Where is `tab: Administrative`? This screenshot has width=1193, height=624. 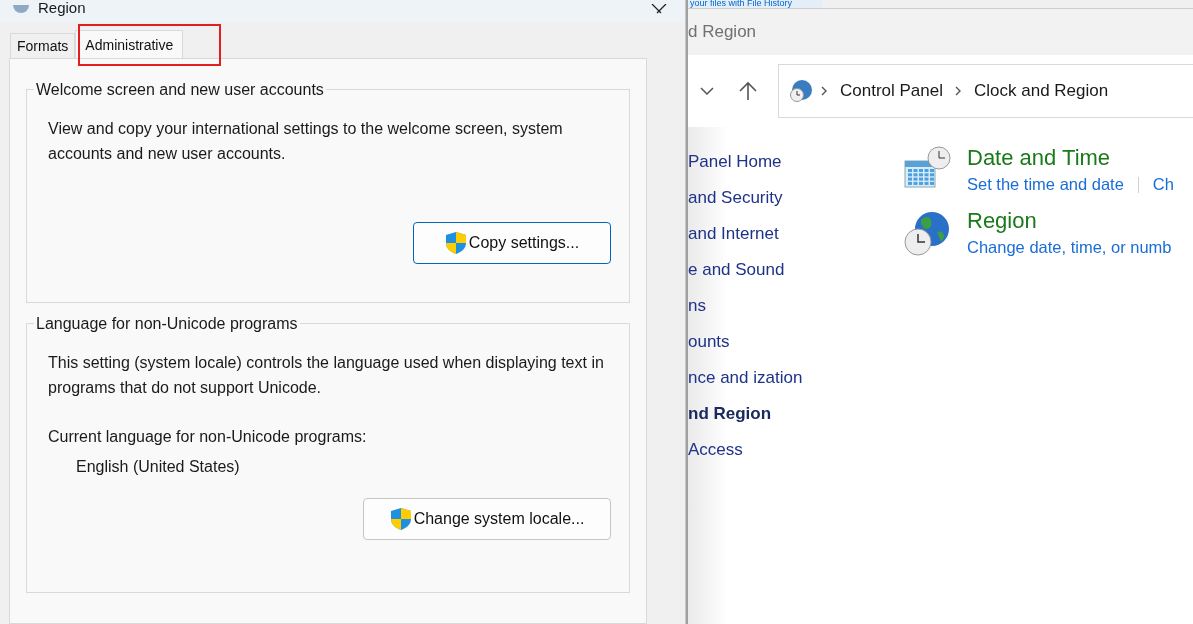
tab: Administrative is located at coordinates (129, 44).